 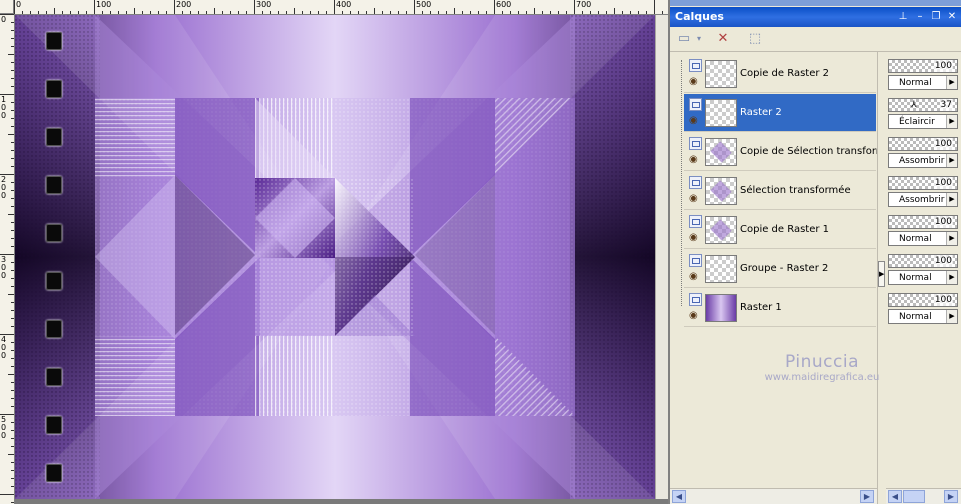 What do you see at coordinates (780, 230) in the screenshot?
I see `layer-row: ◉ Copie de Raster 1` at bounding box center [780, 230].